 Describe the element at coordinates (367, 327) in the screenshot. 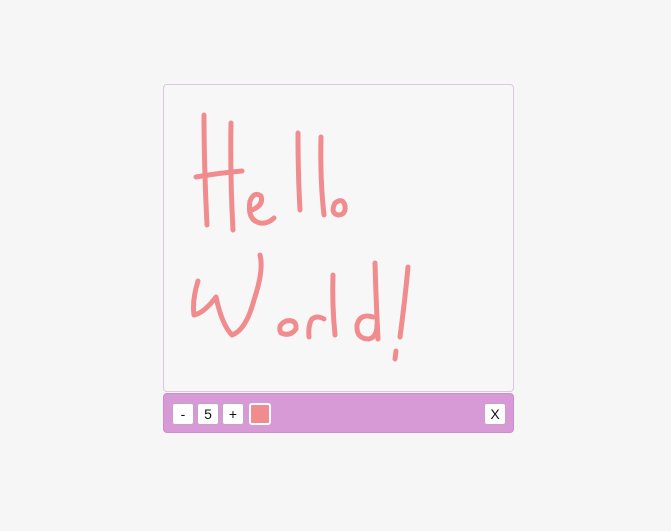

I see `stroke-d-bowl` at that location.